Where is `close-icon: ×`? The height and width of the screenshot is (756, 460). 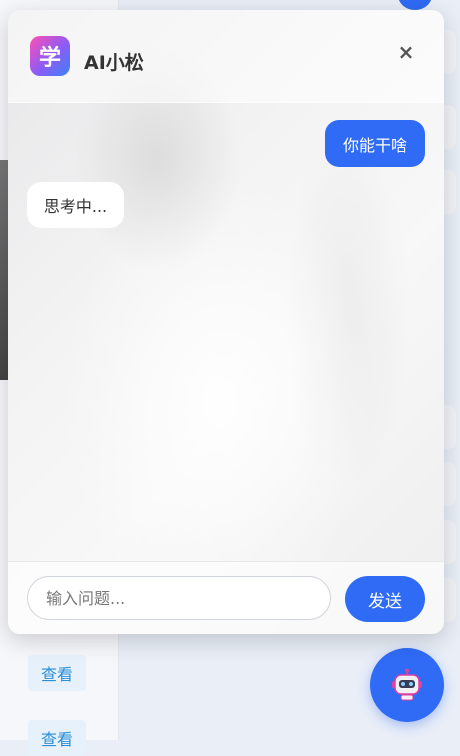
close-icon: × is located at coordinates (406, 52).